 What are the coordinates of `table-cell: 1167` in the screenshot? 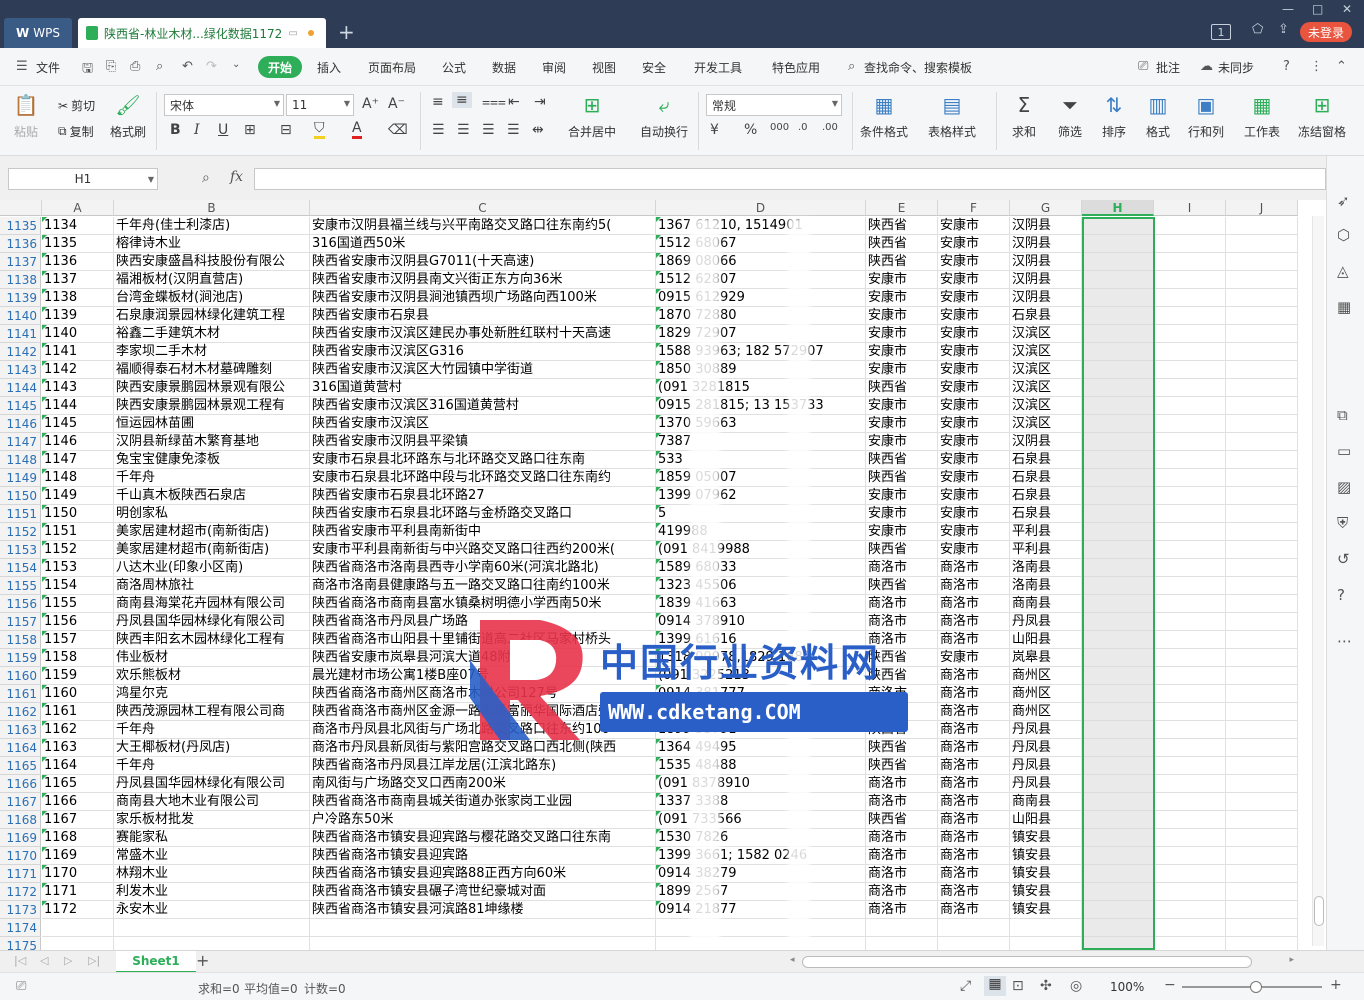 It's located at (78, 820).